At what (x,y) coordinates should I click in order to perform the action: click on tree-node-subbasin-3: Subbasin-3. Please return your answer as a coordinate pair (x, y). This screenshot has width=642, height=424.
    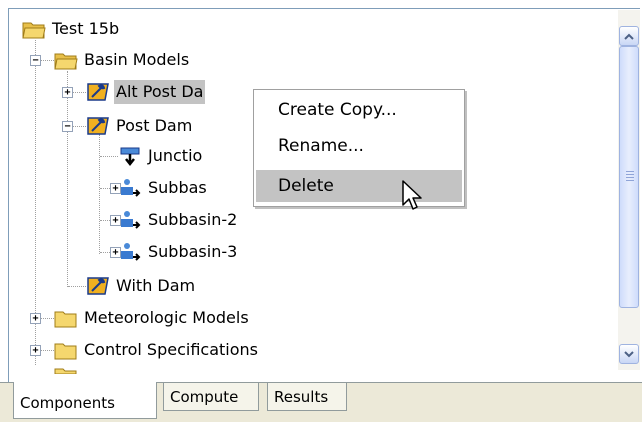
    Looking at the image, I should click on (178, 252).